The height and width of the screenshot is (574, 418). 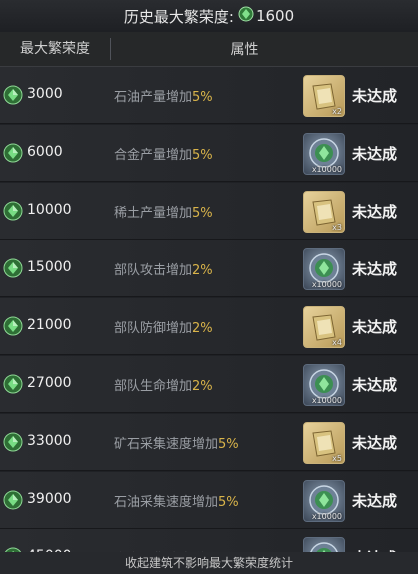 I want to click on reward-quantity: x3, so click(x=337, y=227).